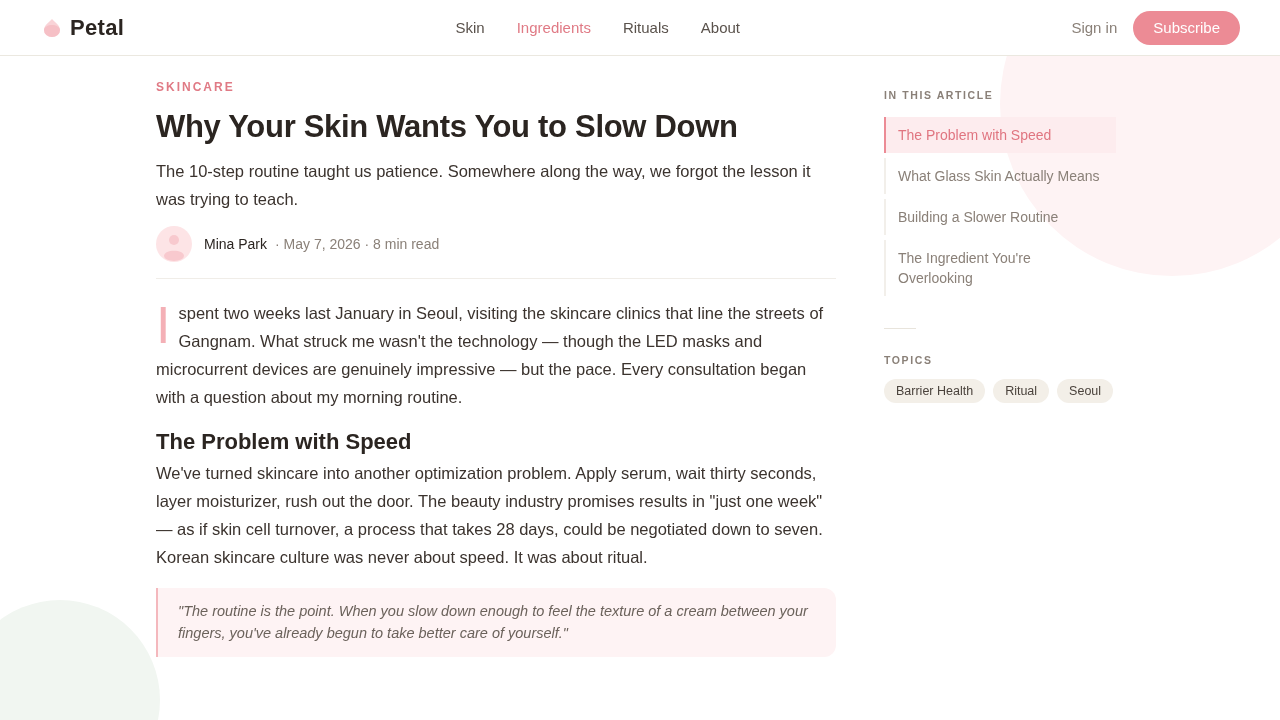 Image resolution: width=1280 pixels, height=720 pixels. Describe the element at coordinates (1021, 391) in the screenshot. I see `topic-tag: Ritual` at that location.